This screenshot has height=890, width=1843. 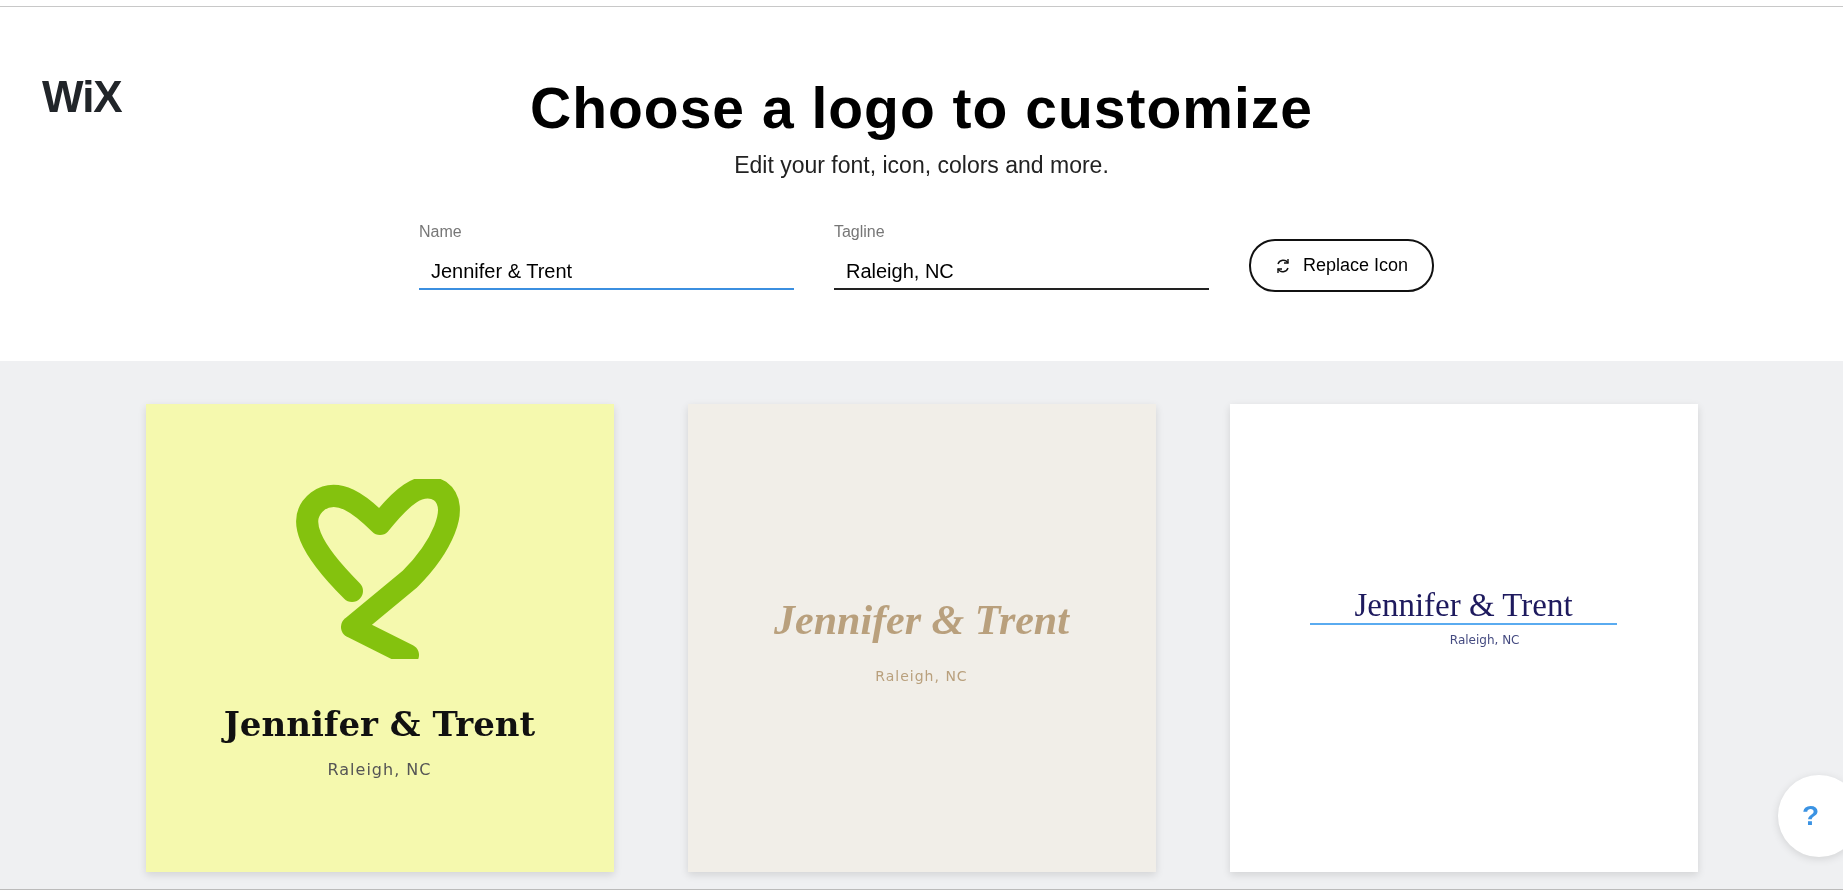 I want to click on field-label: Name, so click(x=440, y=232).